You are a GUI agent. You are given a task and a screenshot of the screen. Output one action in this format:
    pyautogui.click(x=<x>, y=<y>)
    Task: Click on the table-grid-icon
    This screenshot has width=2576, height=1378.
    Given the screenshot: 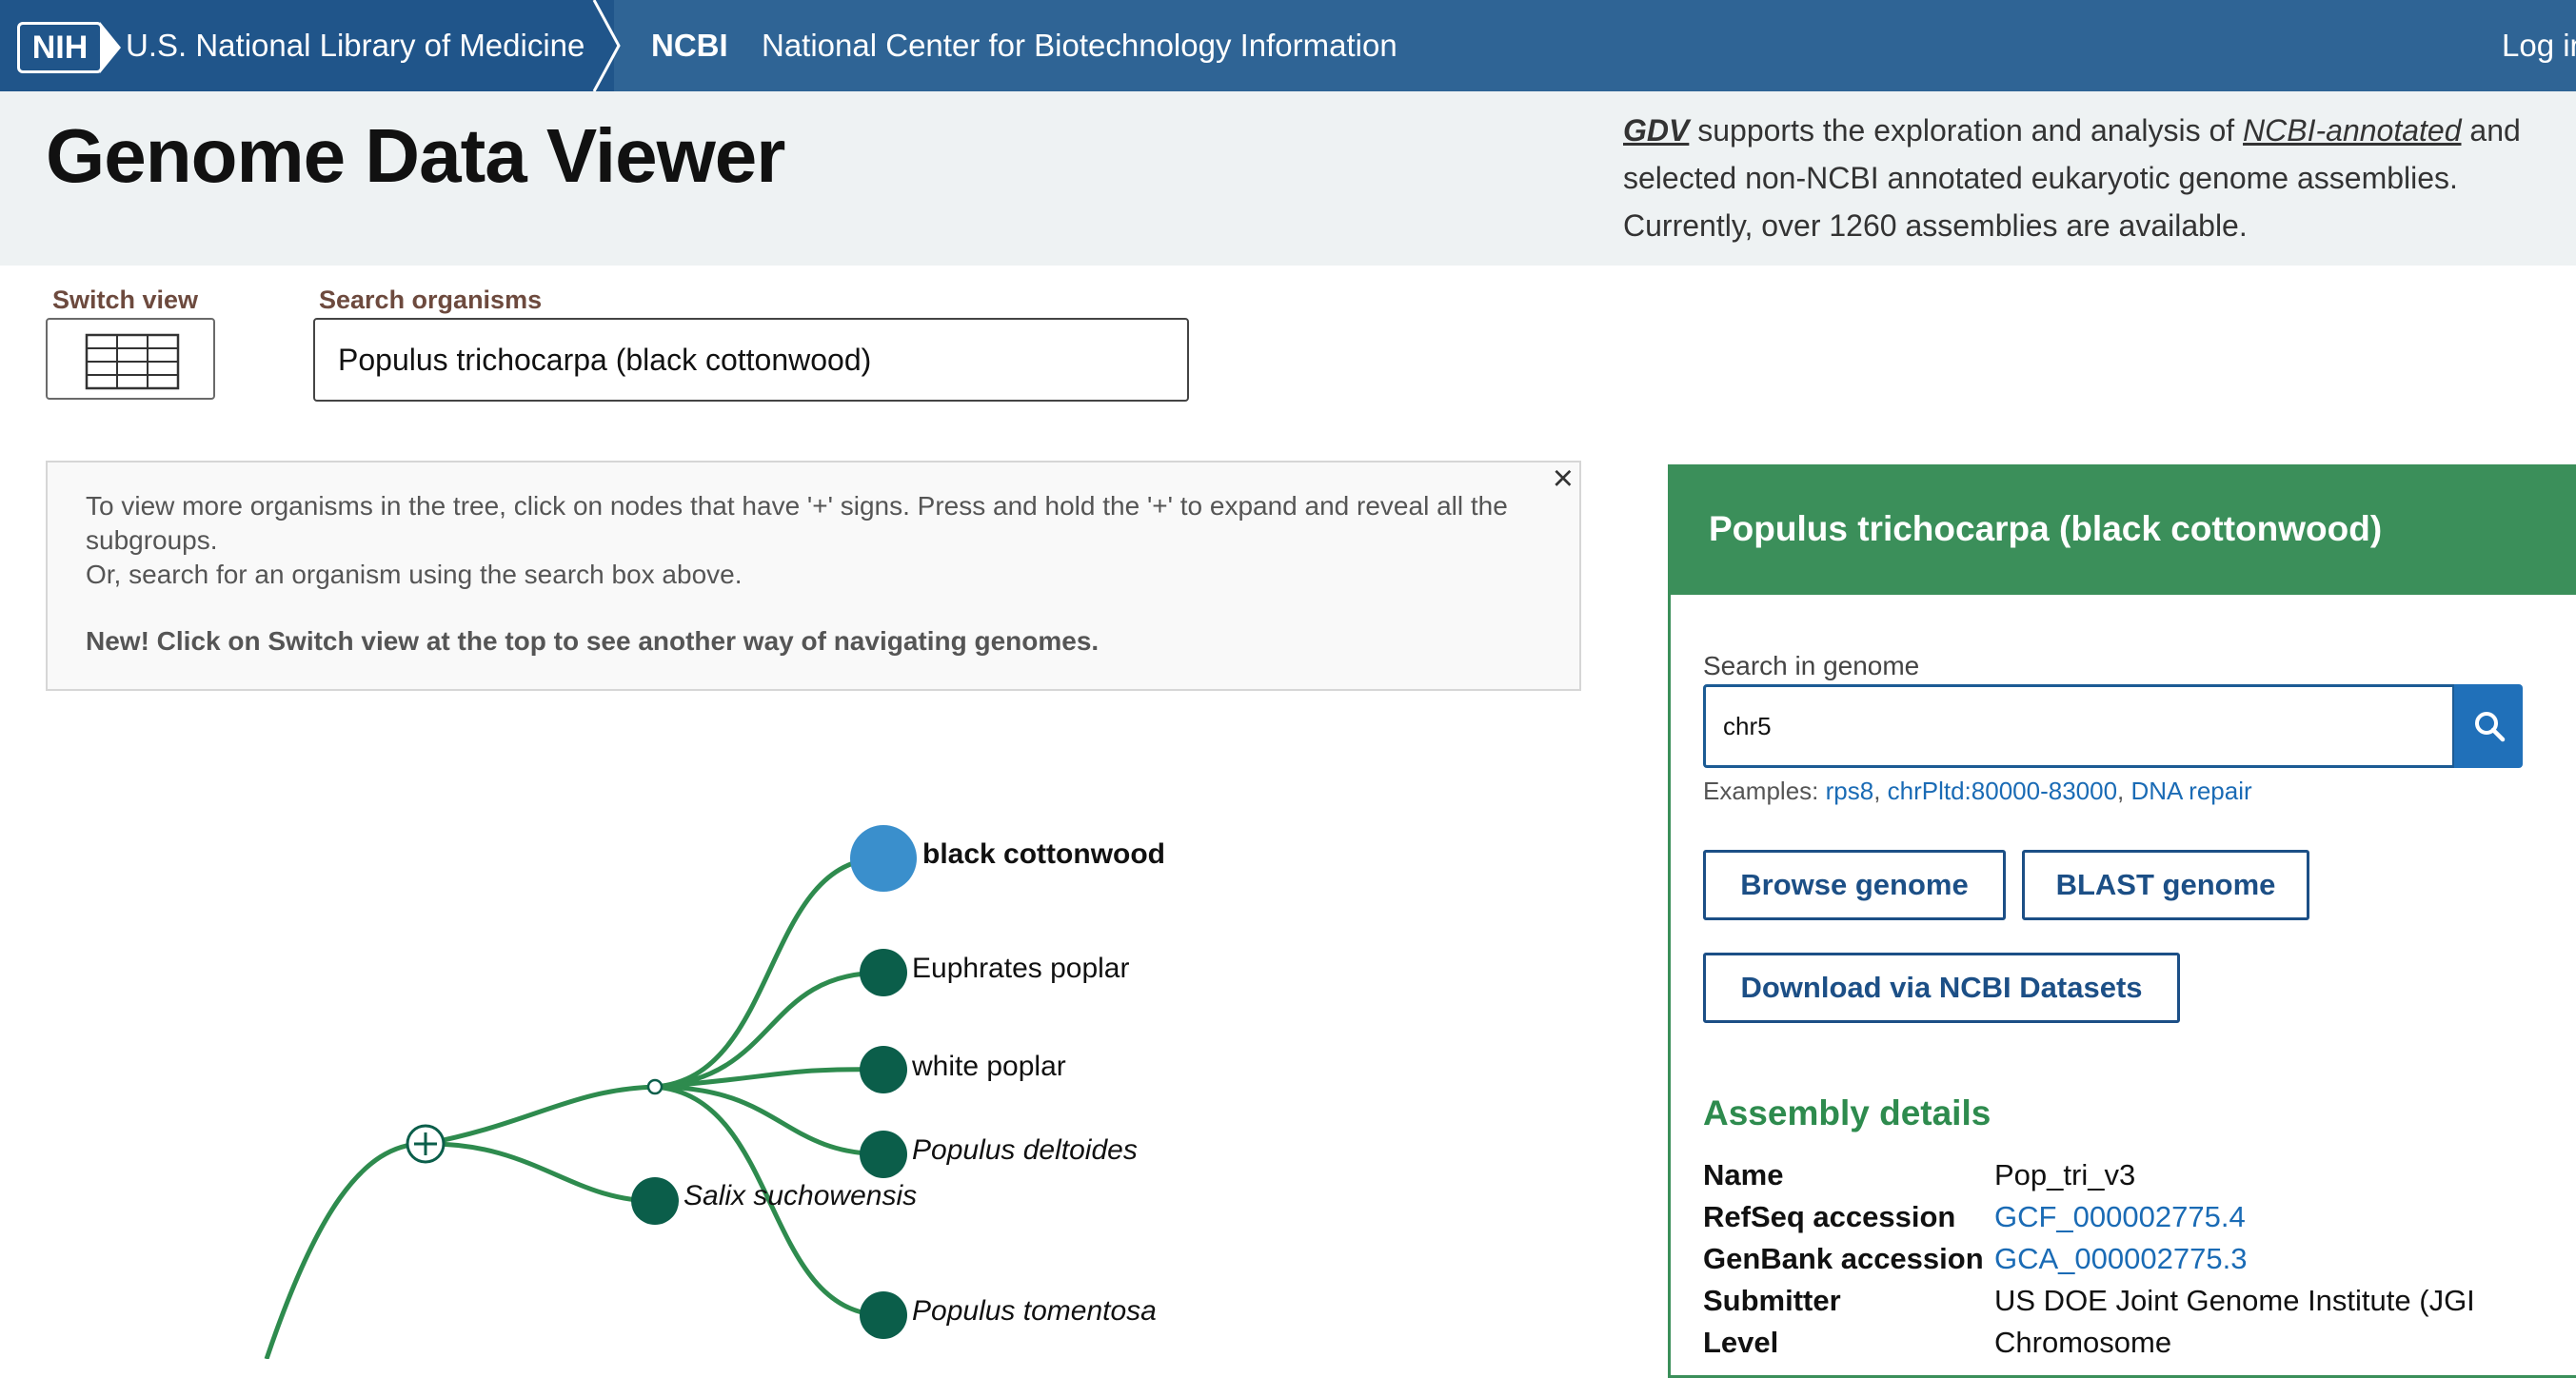 What is the action you would take?
    pyautogui.click(x=132, y=361)
    